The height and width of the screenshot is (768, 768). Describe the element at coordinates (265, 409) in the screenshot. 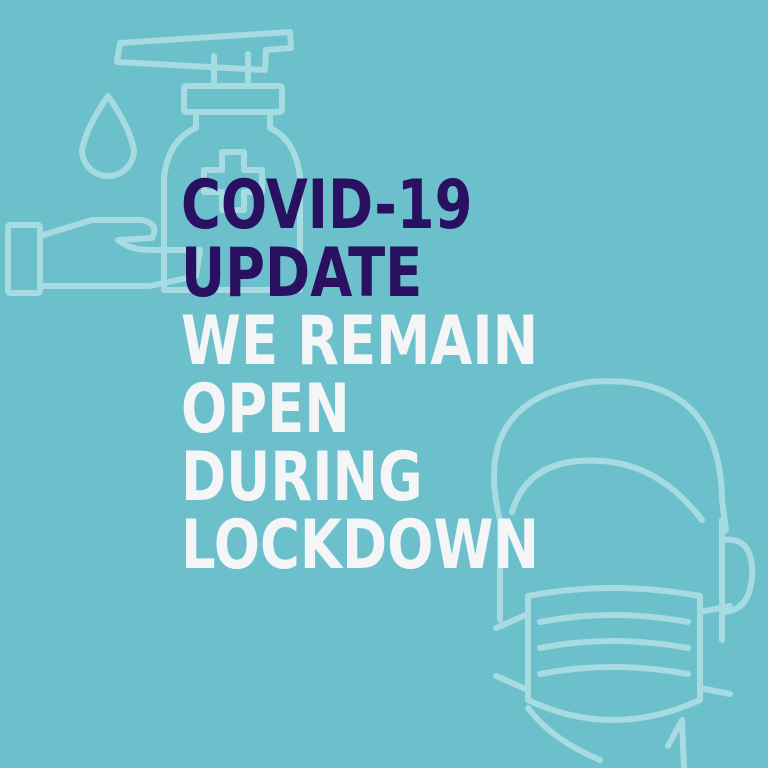

I see `message-open: OPEN` at that location.